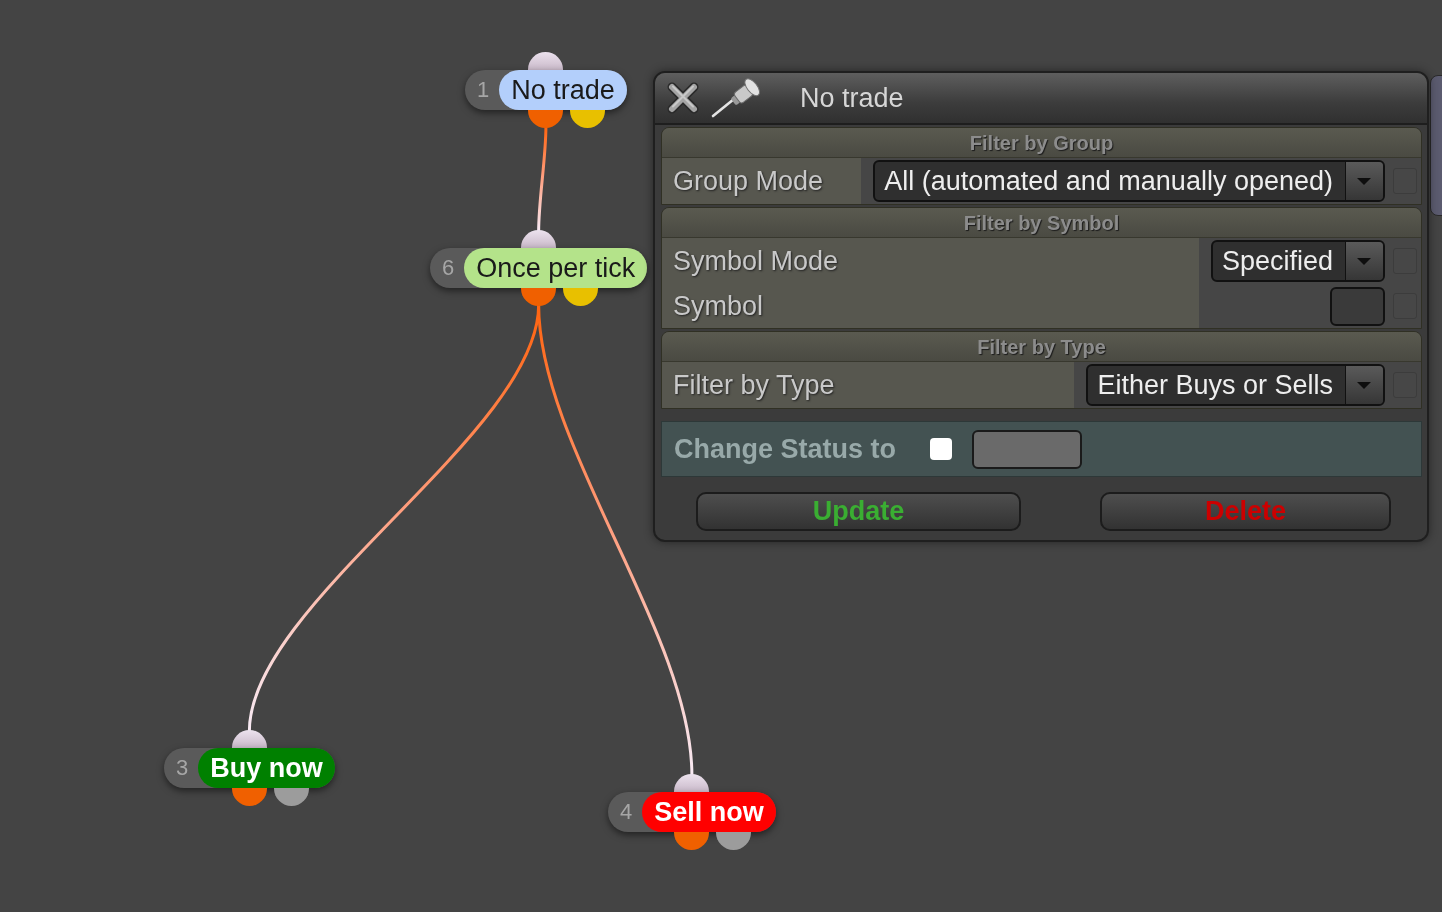 This screenshot has height=912, width=1442. I want to click on flow-node: 1 No trade, so click(546, 90).